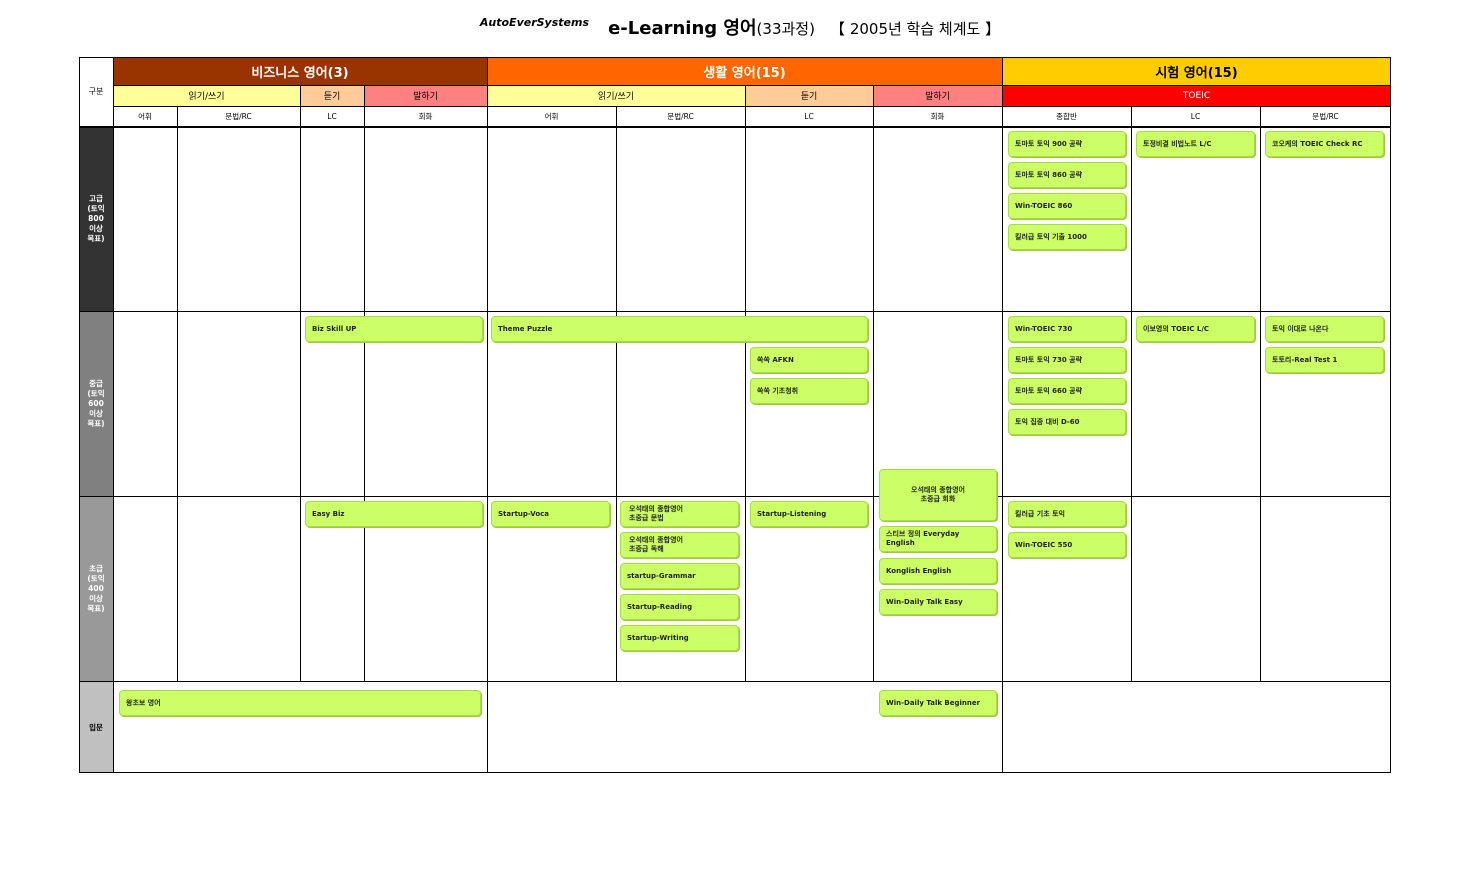  What do you see at coordinates (938, 703) in the screenshot?
I see `course-box: Win-Daily Talk Beginner` at bounding box center [938, 703].